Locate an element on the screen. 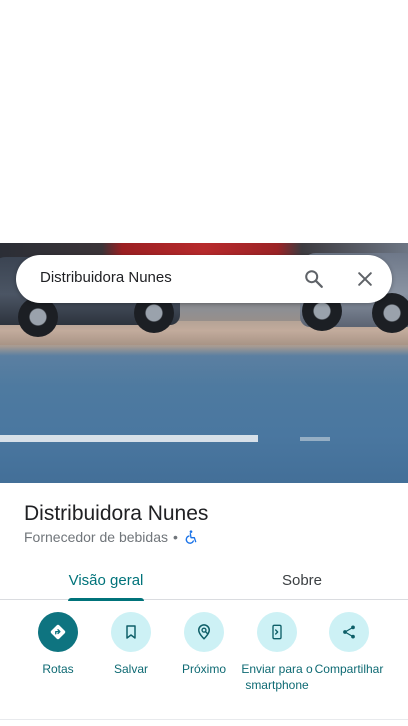  tab-about: Sobre is located at coordinates (302, 580).